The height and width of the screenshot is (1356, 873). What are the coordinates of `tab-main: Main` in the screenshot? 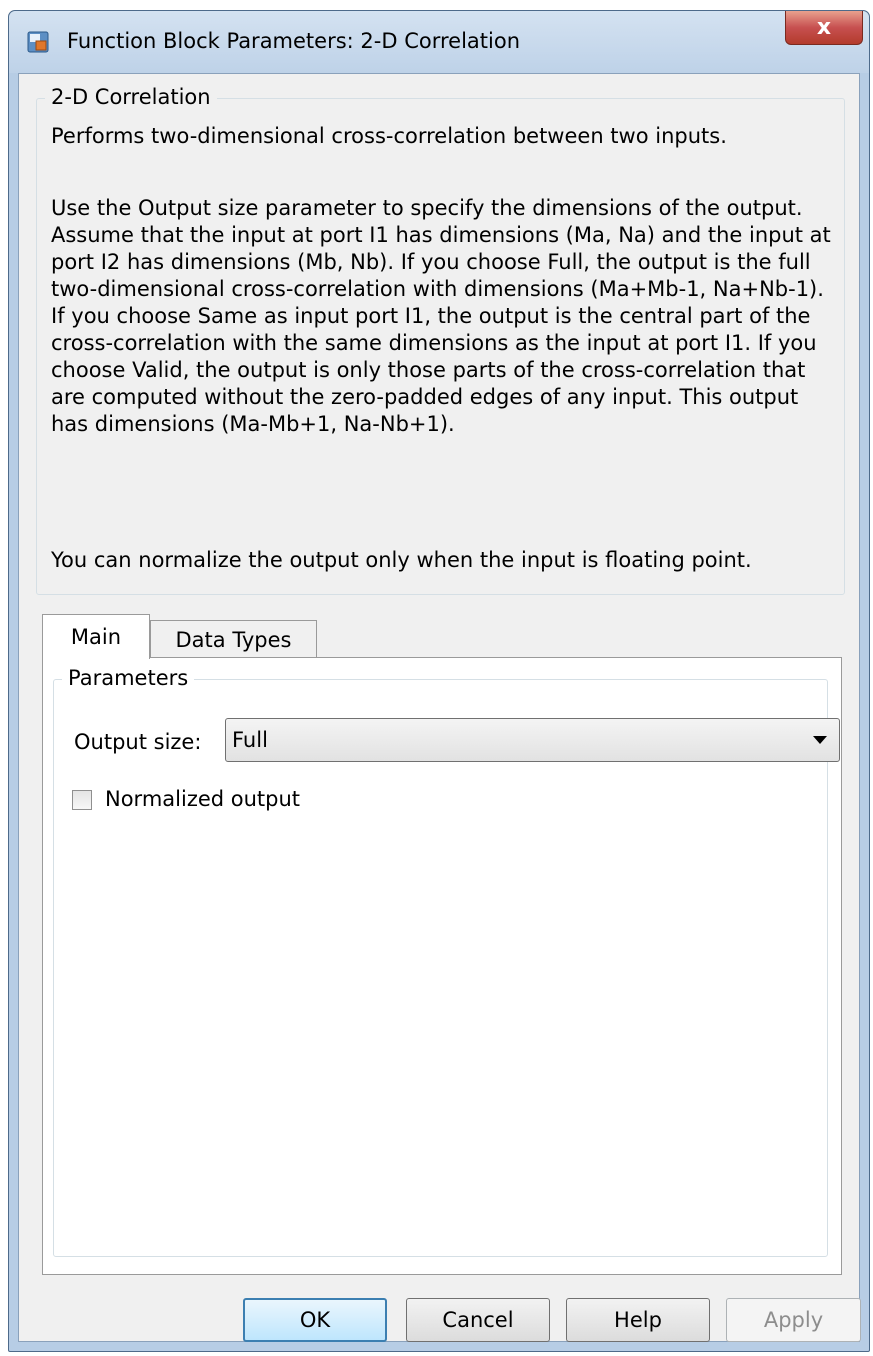 It's located at (96, 636).